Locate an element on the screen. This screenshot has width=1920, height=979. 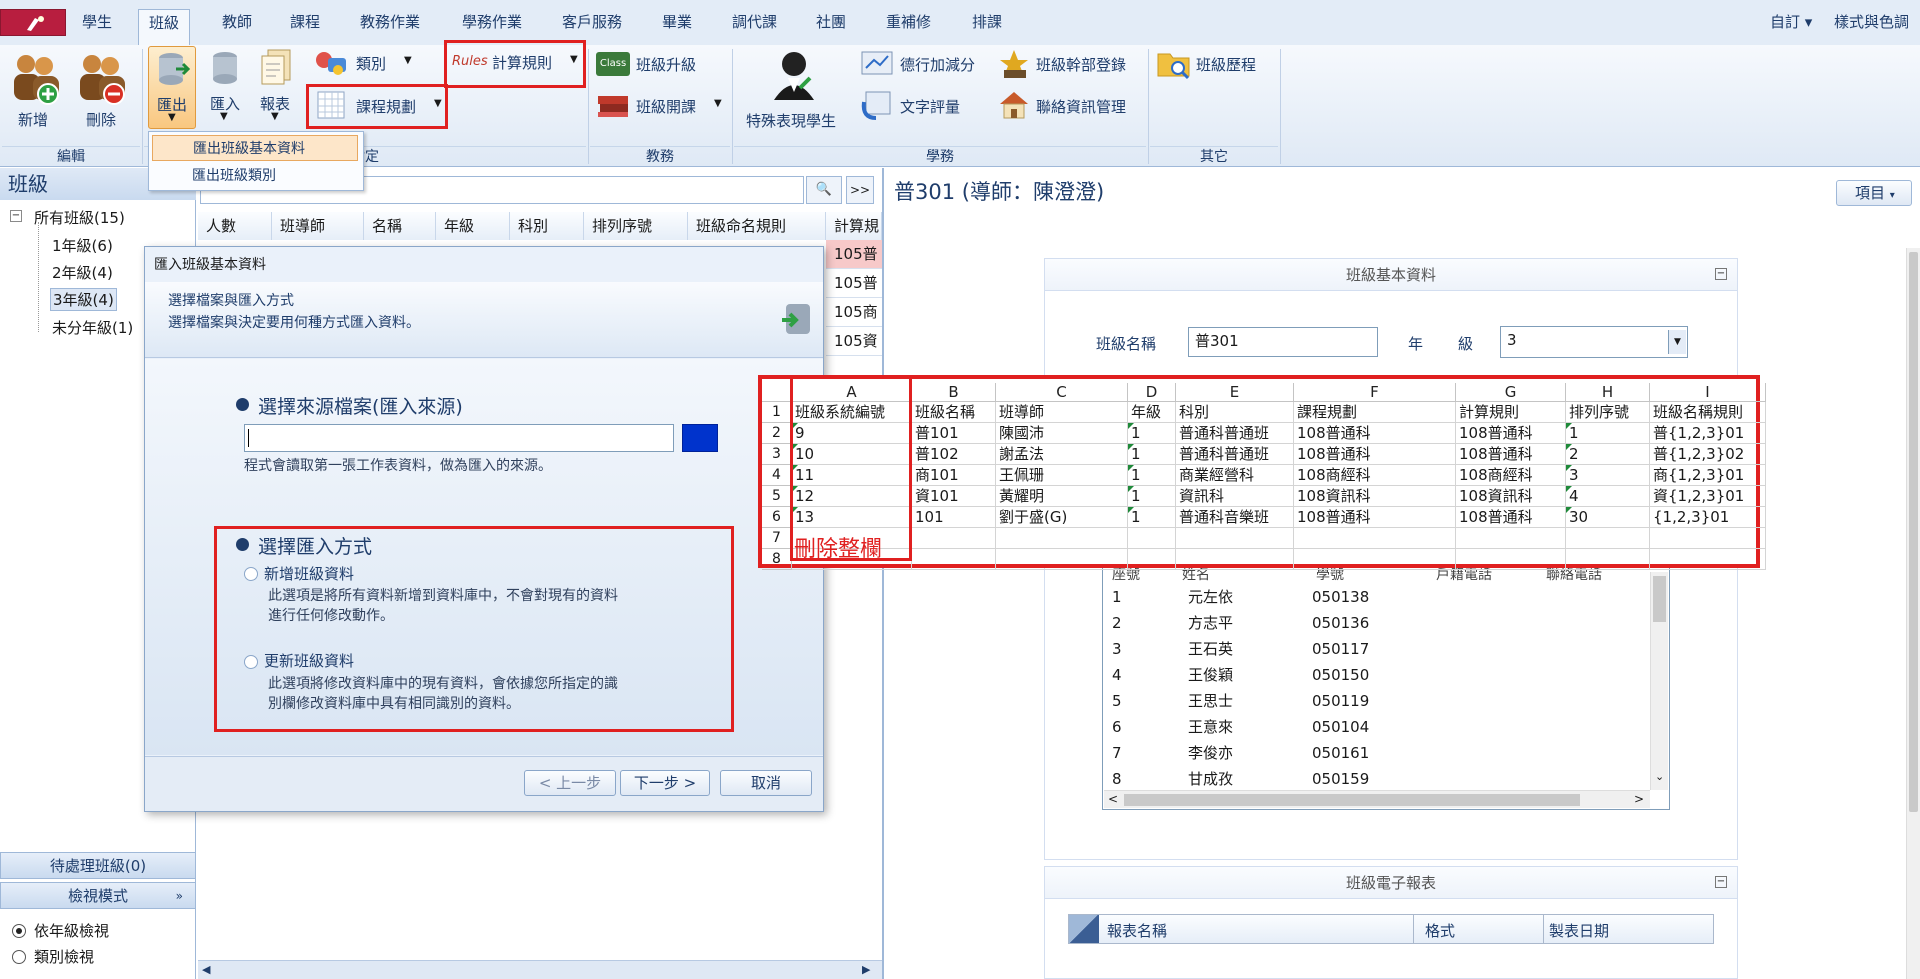
col-calc-rule: 計算規 is located at coordinates (854, 226).